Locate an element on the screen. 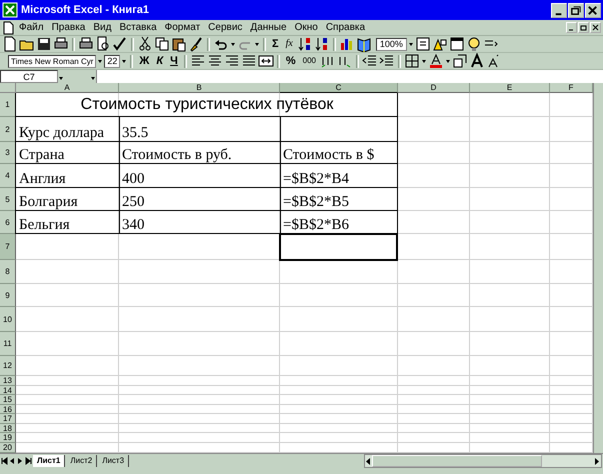  row-header: 6 is located at coordinates (8, 222).